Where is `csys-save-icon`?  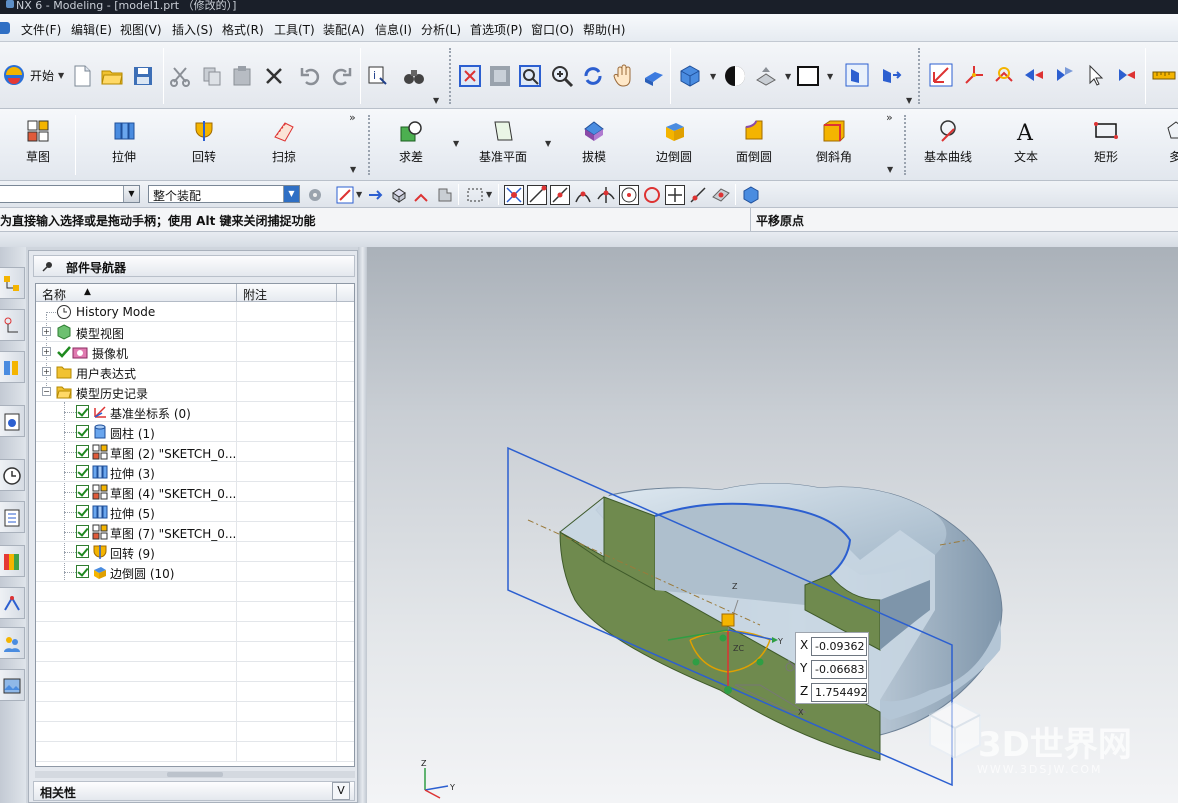
csys-save-icon is located at coordinates (1065, 75).